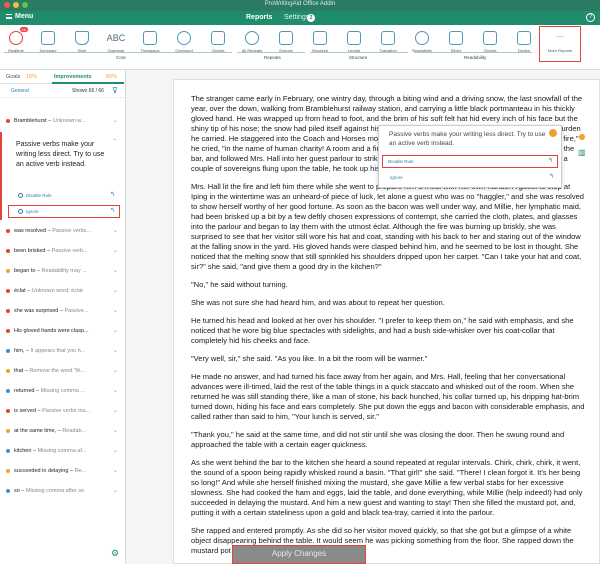  Describe the element at coordinates (73, 77) in the screenshot. I see `tab-improvements: Improvements` at that location.